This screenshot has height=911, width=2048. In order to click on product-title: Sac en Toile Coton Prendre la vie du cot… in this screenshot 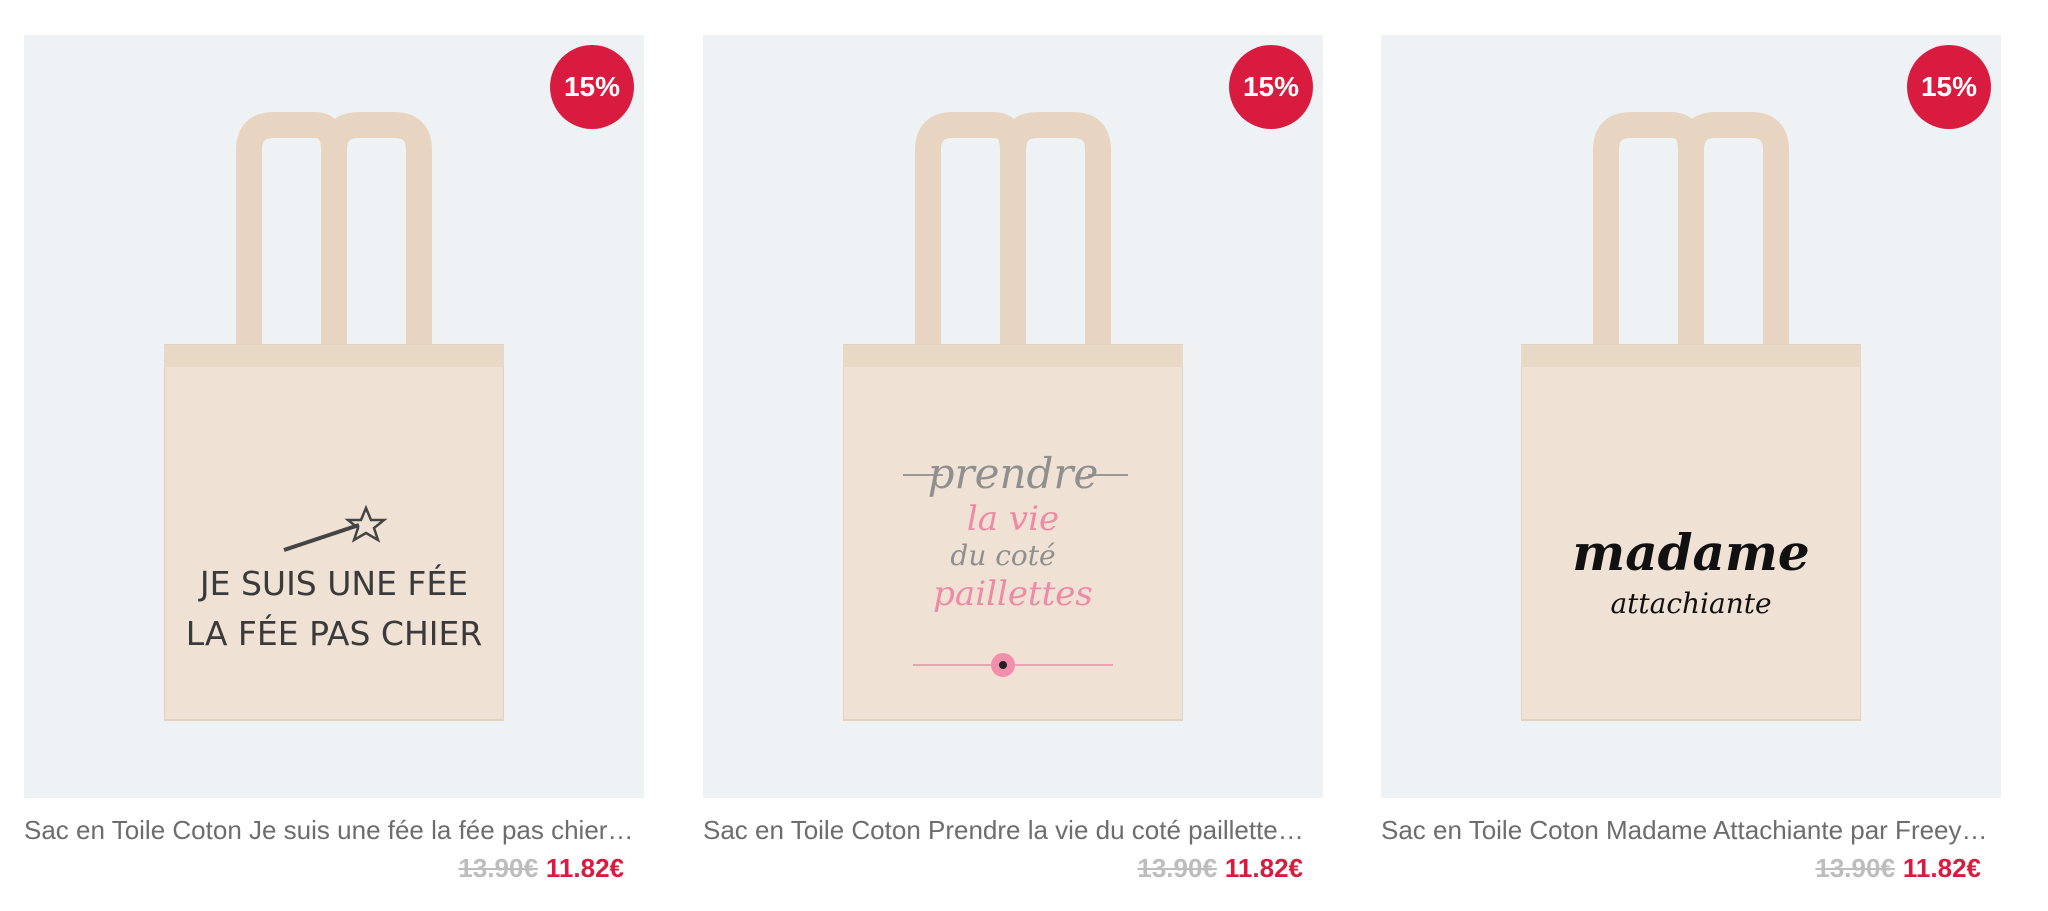, I will do `click(1013, 830)`.